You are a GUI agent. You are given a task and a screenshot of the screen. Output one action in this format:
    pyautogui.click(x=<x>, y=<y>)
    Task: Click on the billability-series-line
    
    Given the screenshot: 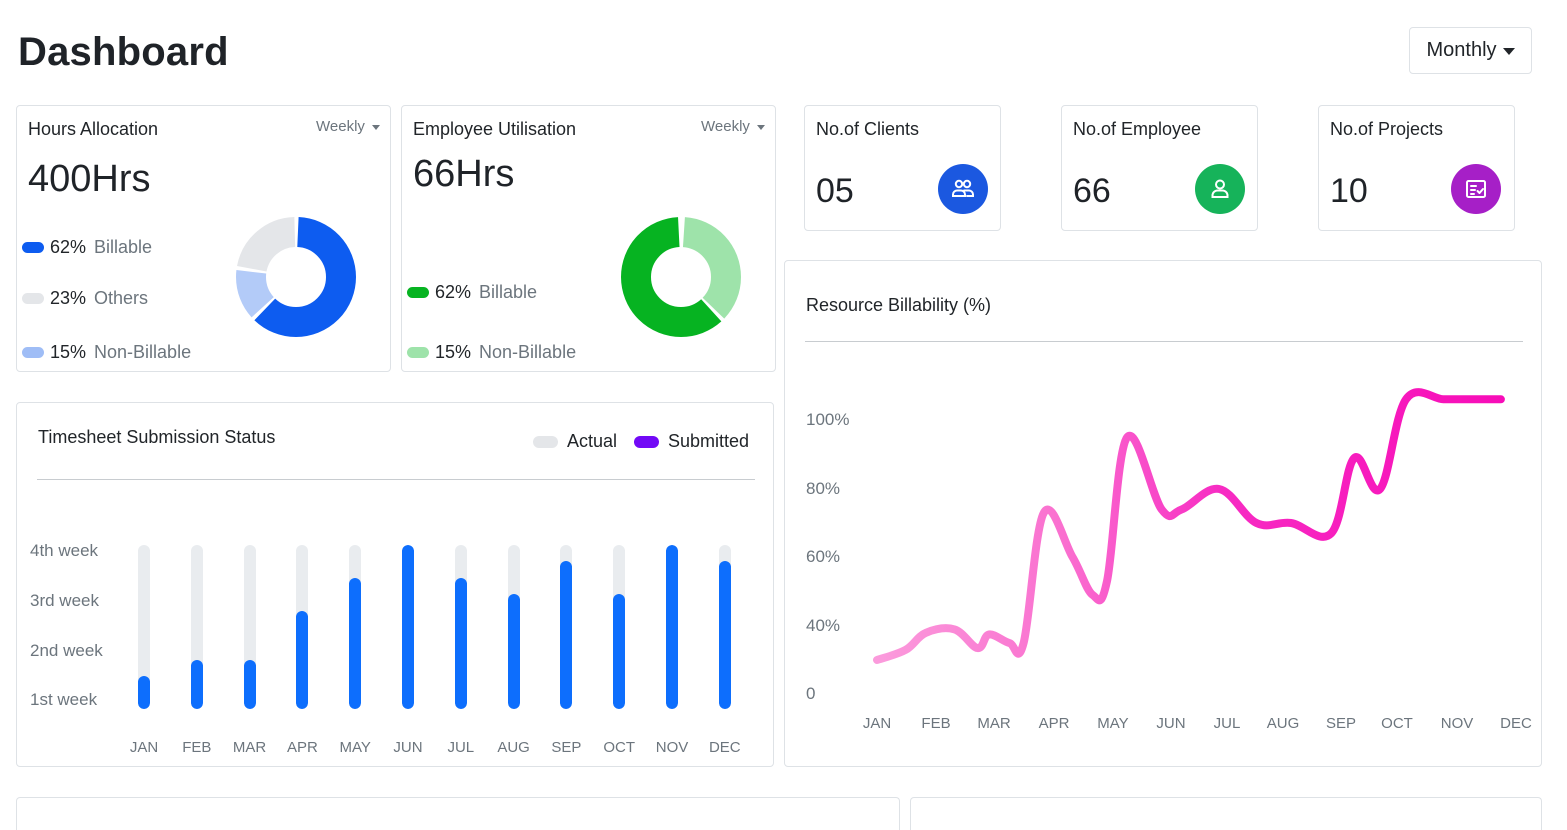 What is the action you would take?
    pyautogui.click(x=1189, y=526)
    